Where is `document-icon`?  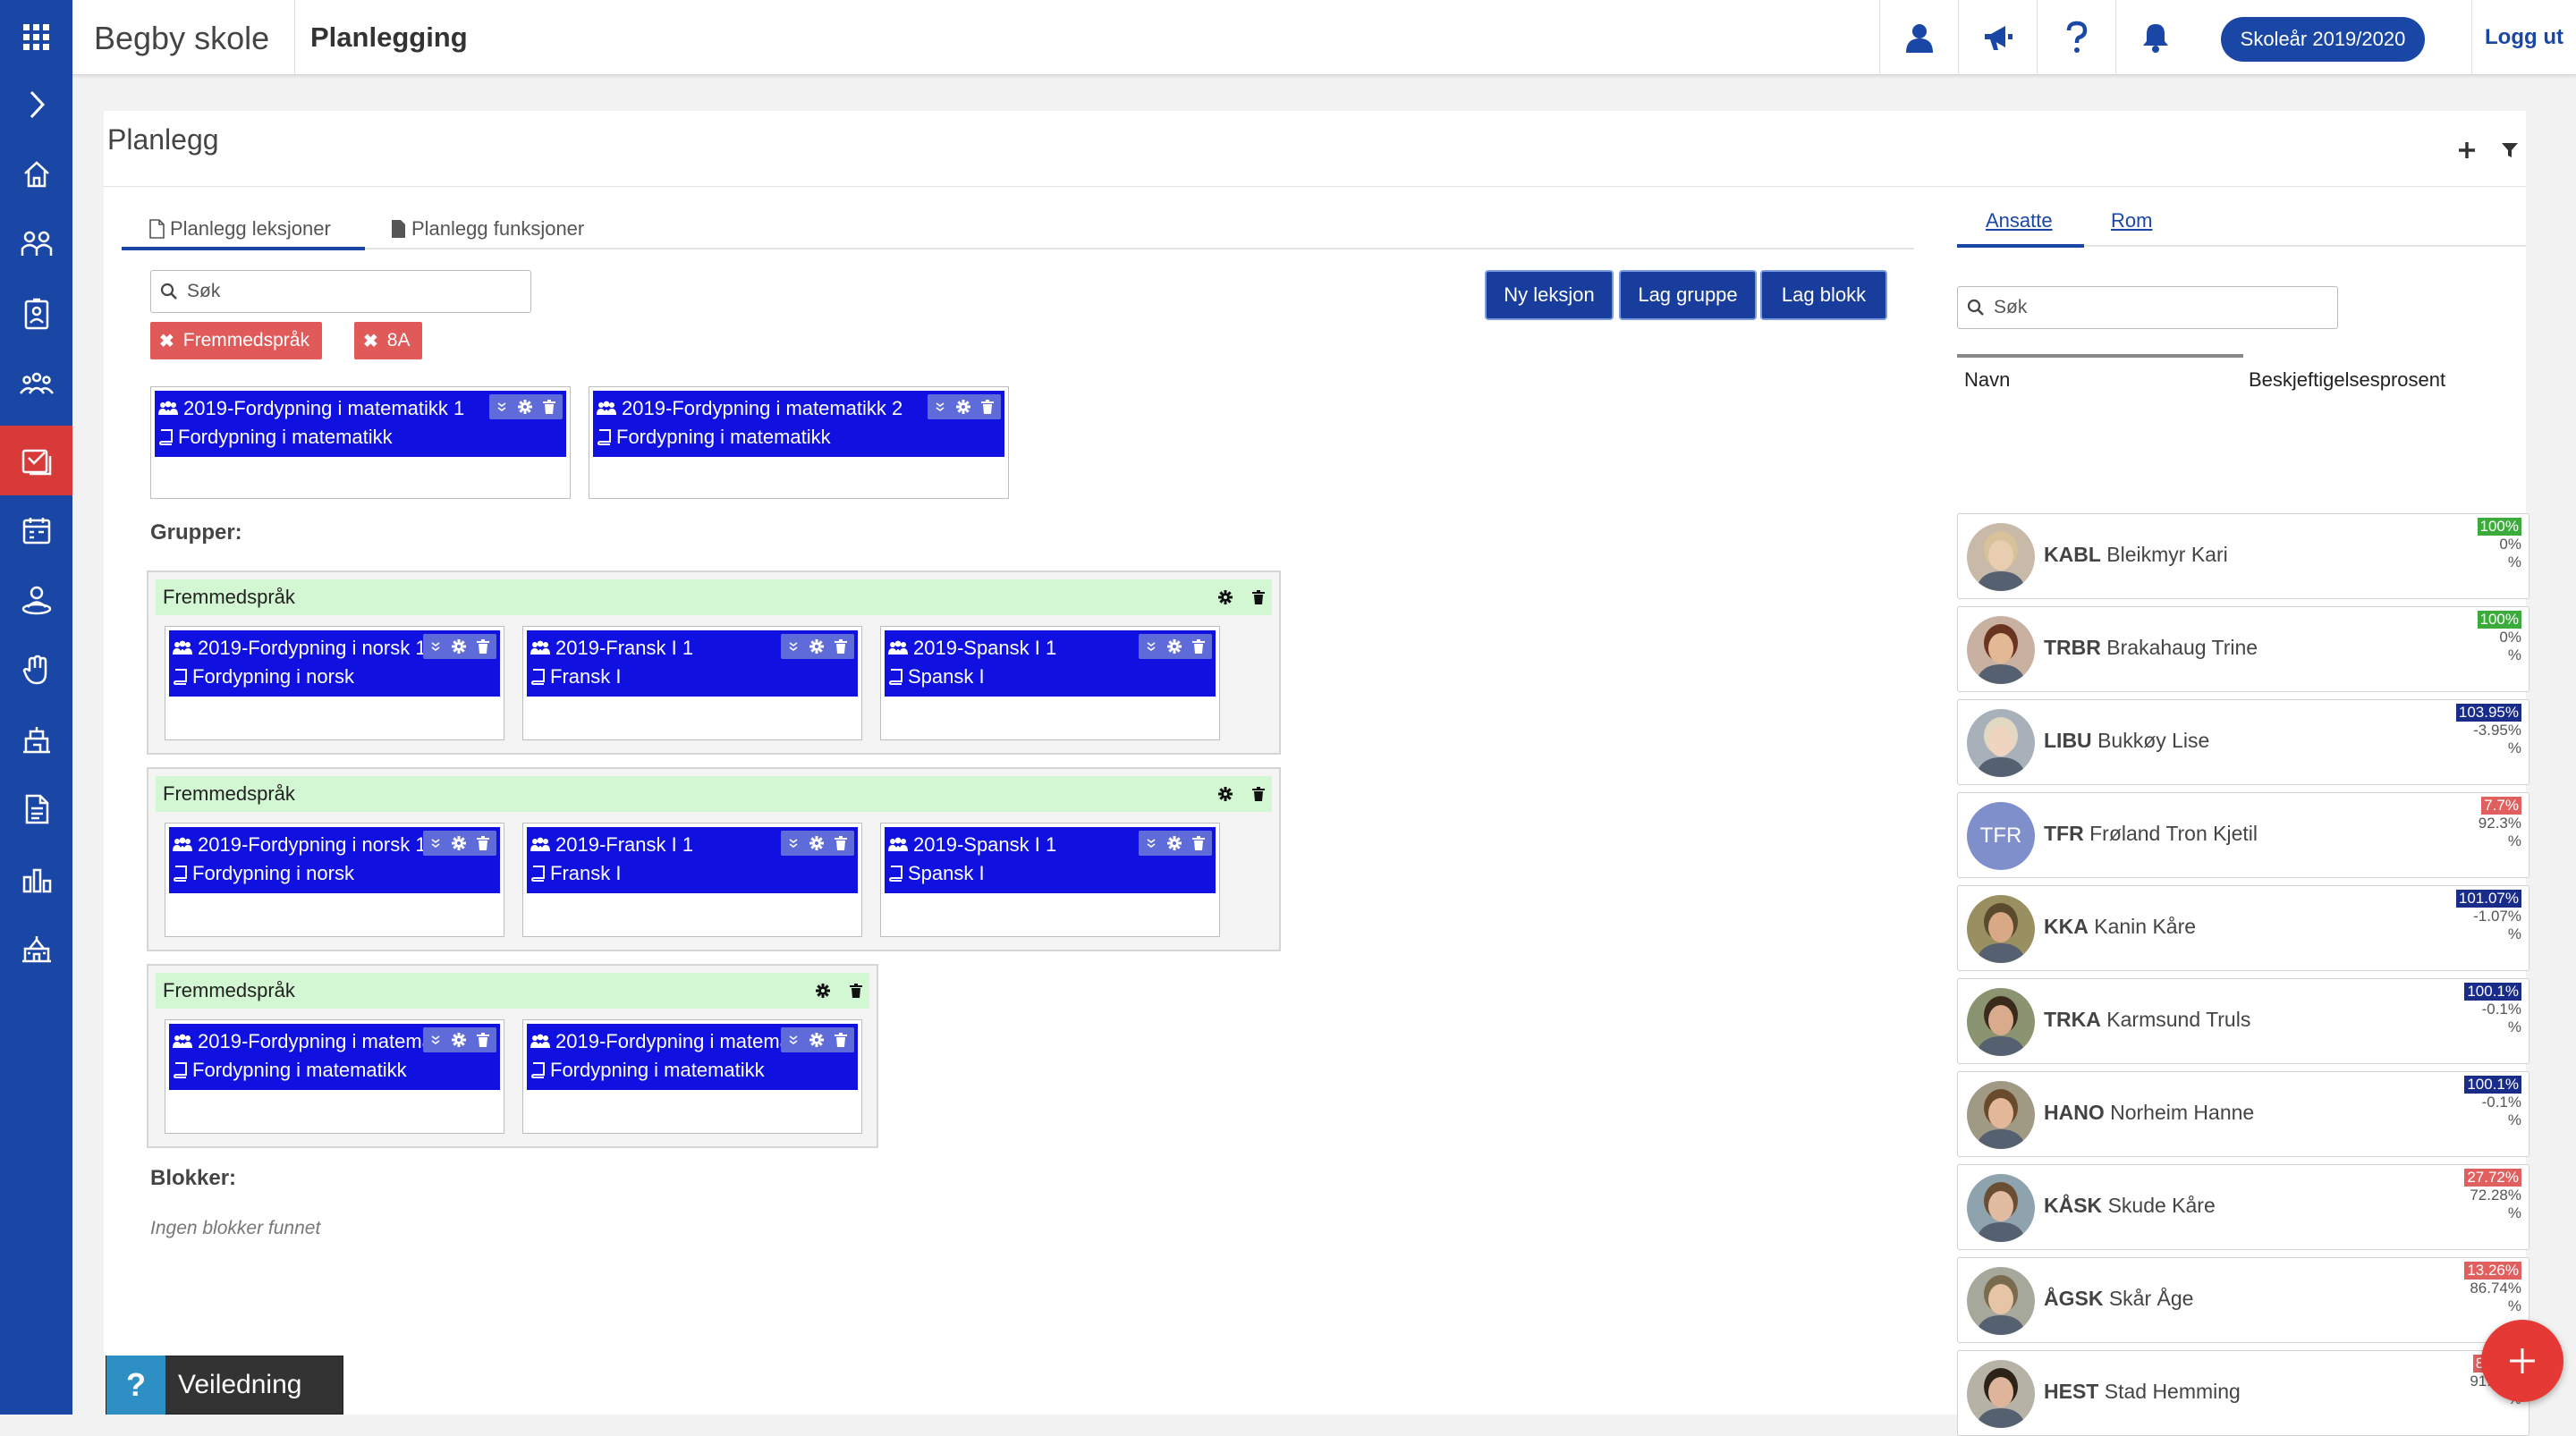 document-icon is located at coordinates (36, 809).